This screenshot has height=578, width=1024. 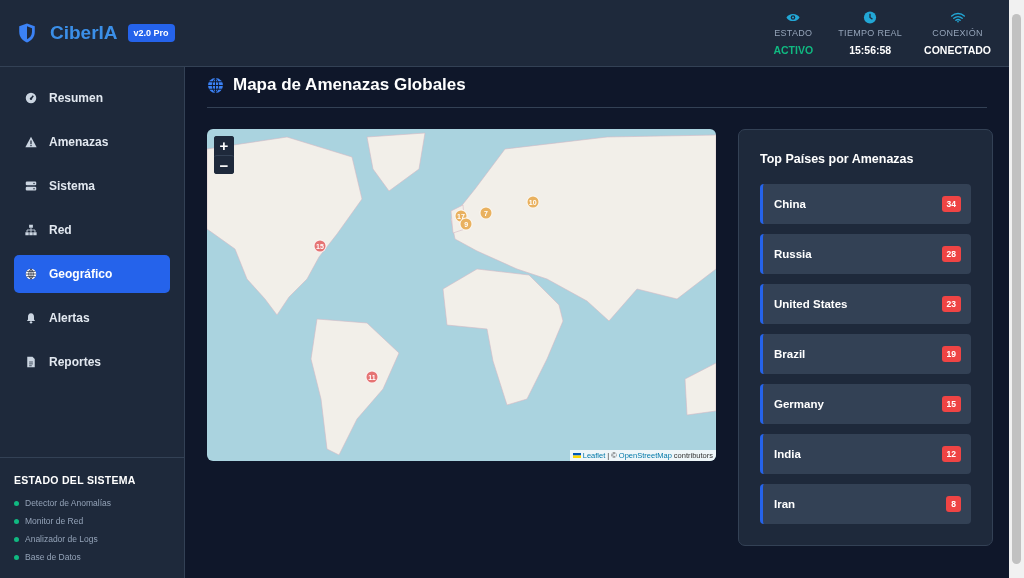 What do you see at coordinates (953, 504) in the screenshot?
I see `threat-count-badge: 8` at bounding box center [953, 504].